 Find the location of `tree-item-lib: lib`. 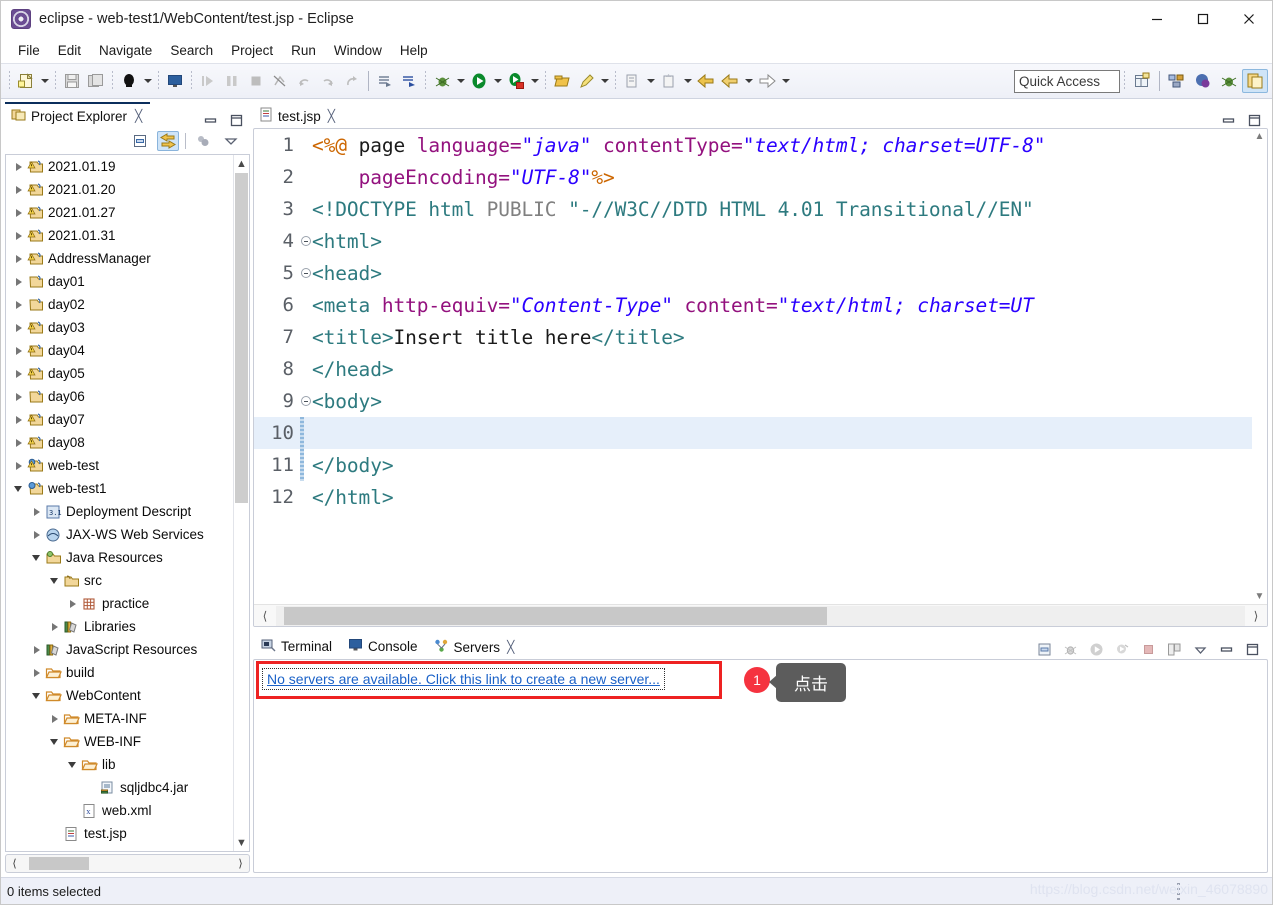

tree-item-lib: lib is located at coordinates (119, 764).